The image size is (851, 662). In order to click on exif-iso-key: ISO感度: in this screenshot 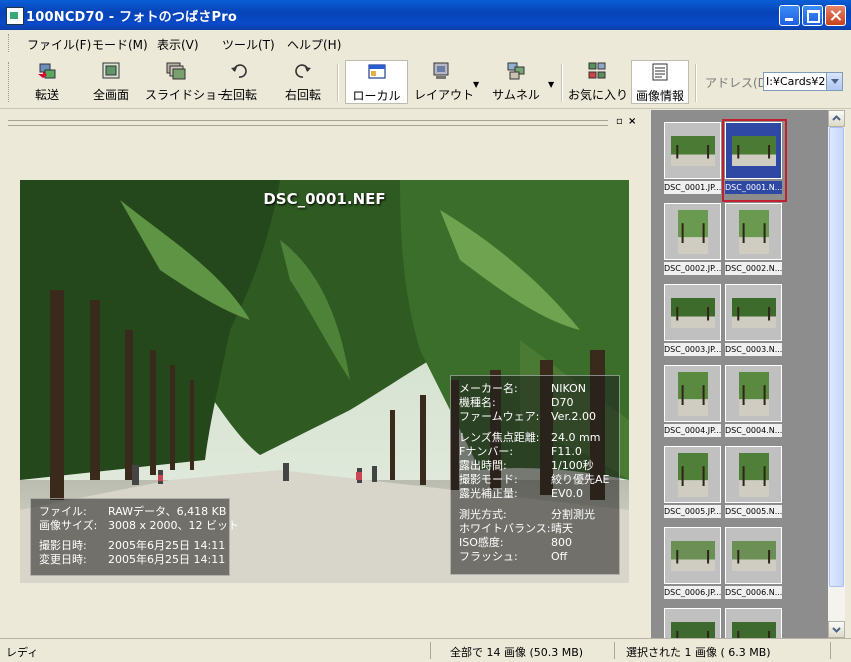, I will do `click(481, 542)`.